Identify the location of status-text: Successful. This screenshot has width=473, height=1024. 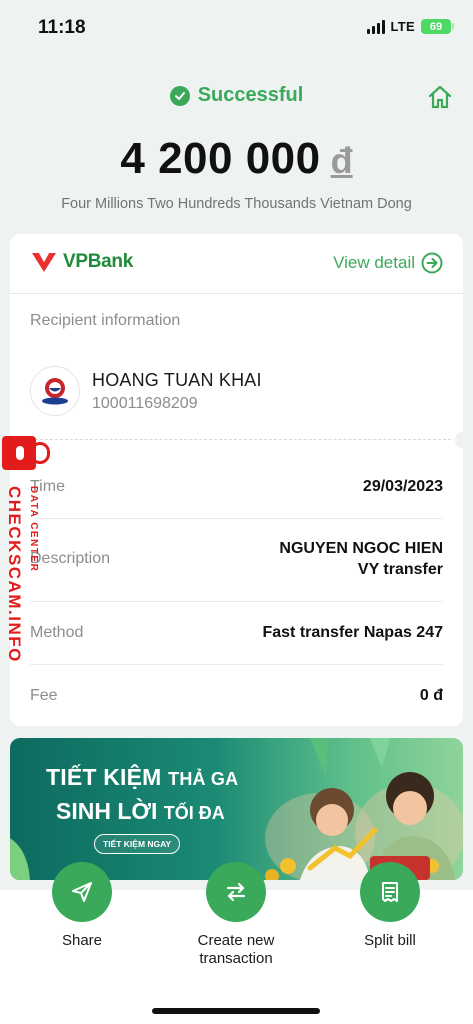
(250, 95).